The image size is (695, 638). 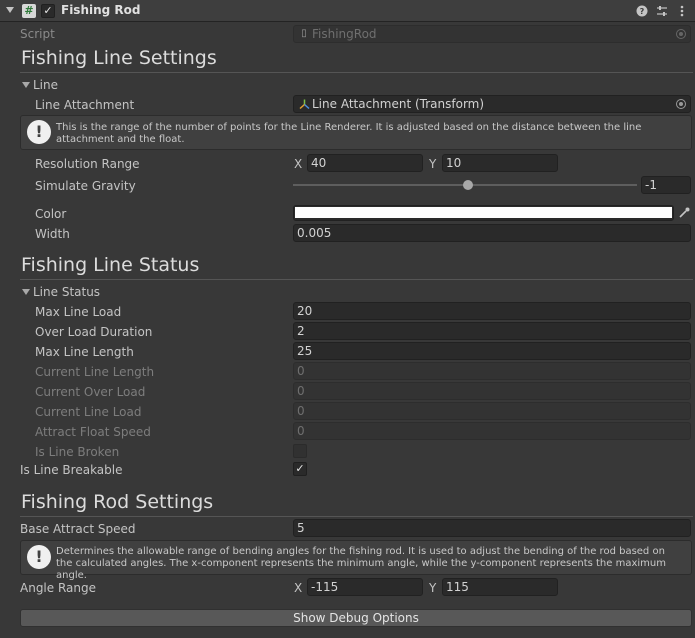 What do you see at coordinates (298, 164) in the screenshot?
I see `resolution-x-label: X` at bounding box center [298, 164].